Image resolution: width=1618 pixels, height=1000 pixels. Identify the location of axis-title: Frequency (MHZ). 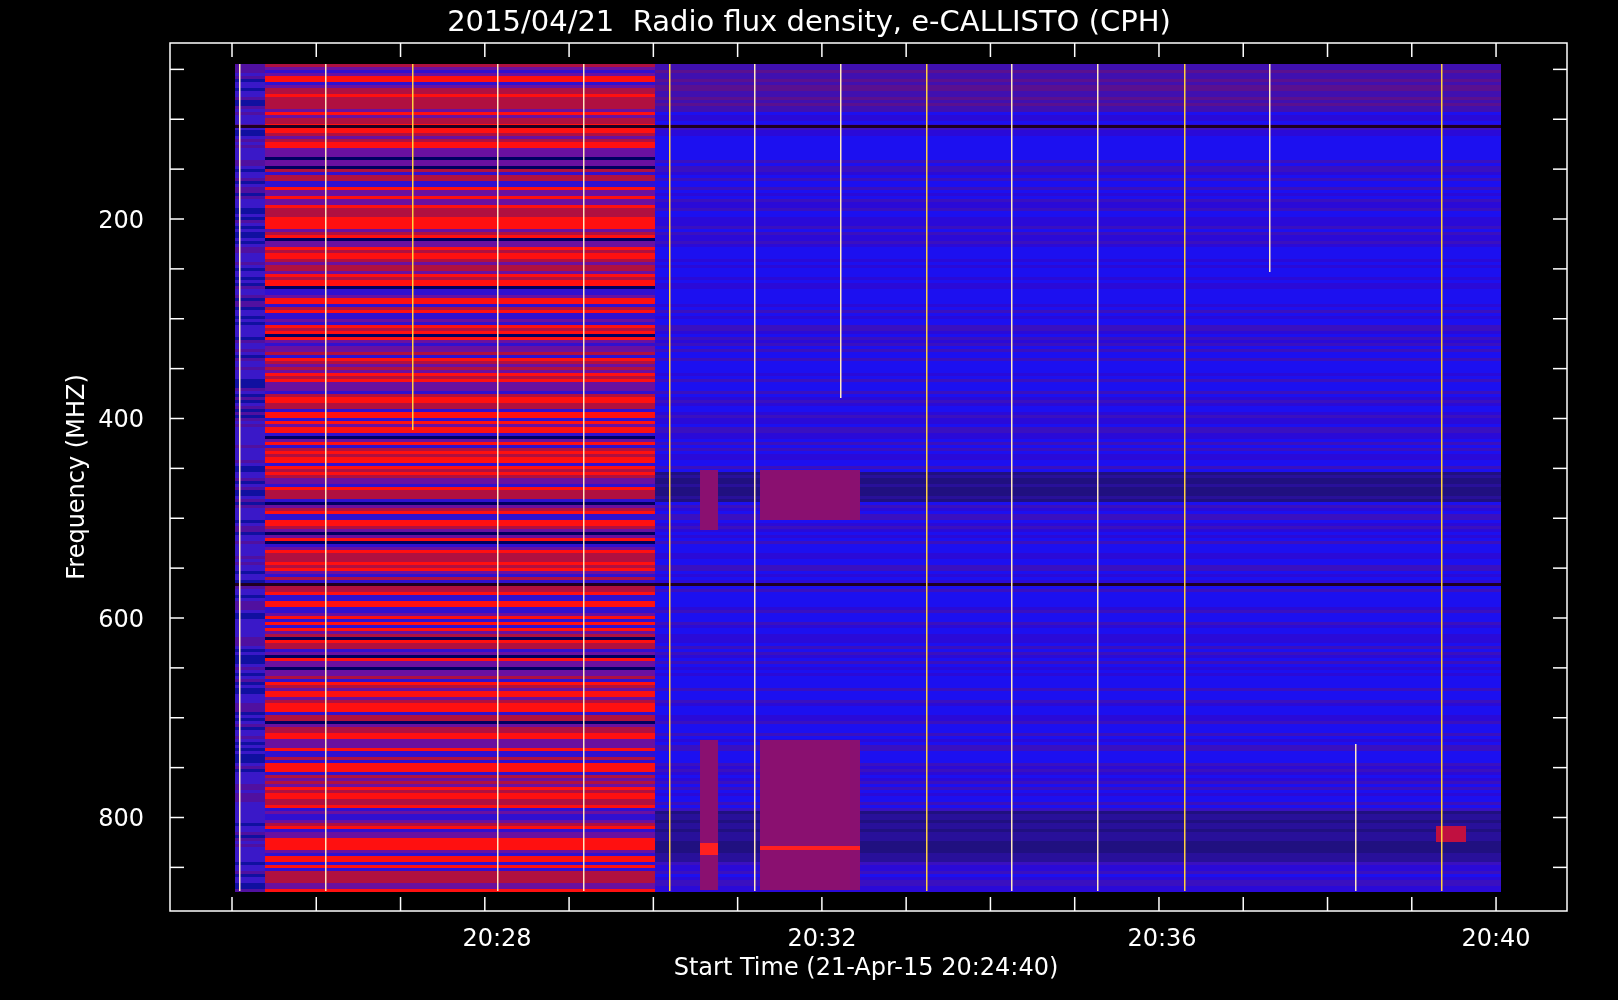
(76, 477).